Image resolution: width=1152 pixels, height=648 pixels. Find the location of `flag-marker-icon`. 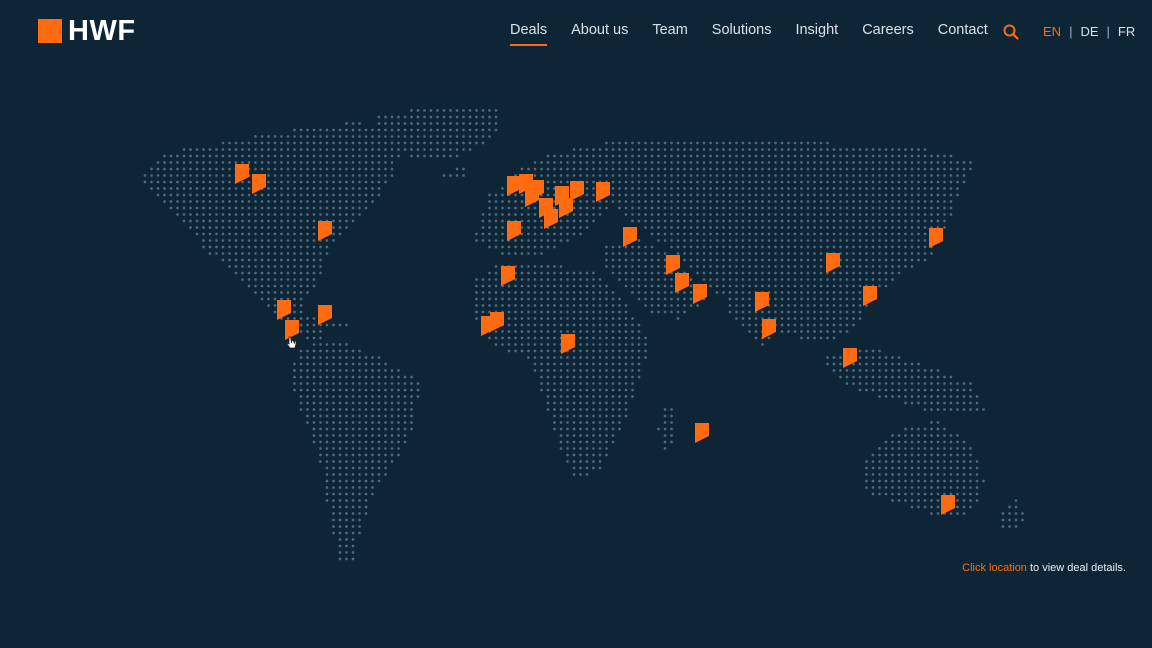

flag-marker-icon is located at coordinates (702, 433).